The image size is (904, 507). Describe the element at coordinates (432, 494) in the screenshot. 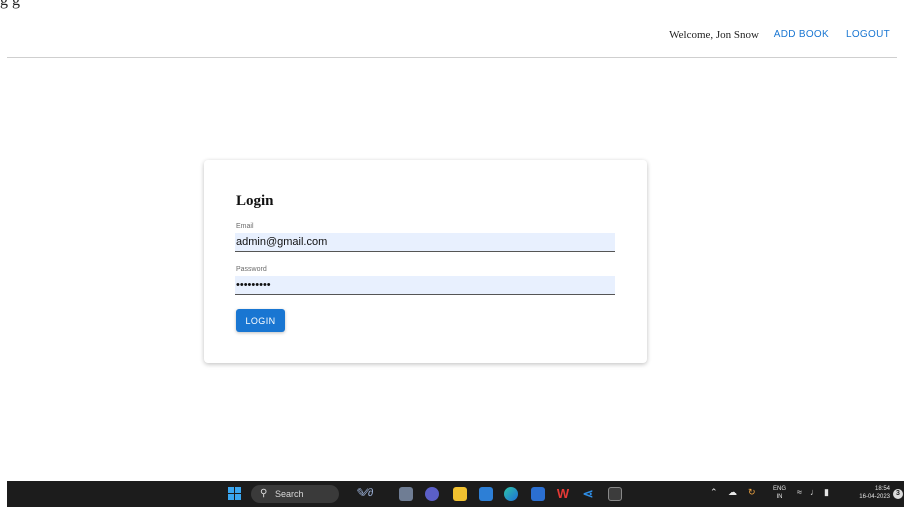

I see `teams-chat-icon` at that location.